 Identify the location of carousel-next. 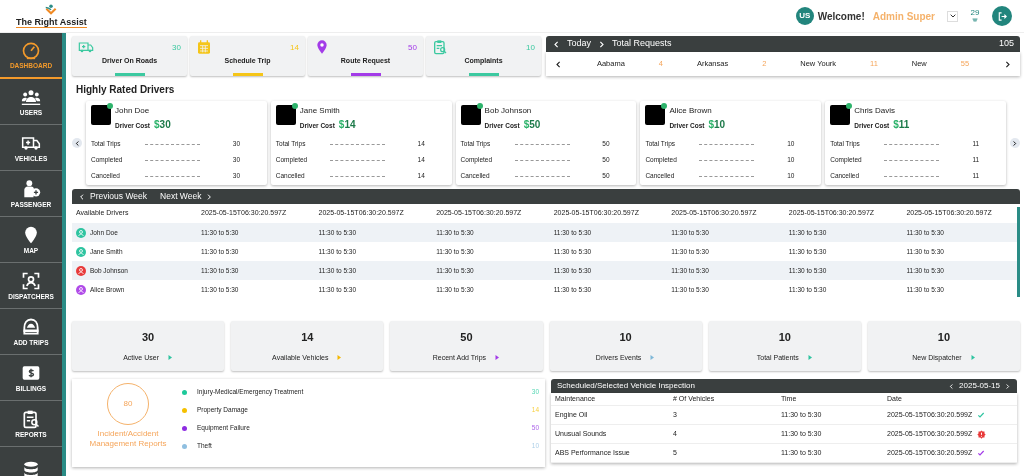
(1015, 143).